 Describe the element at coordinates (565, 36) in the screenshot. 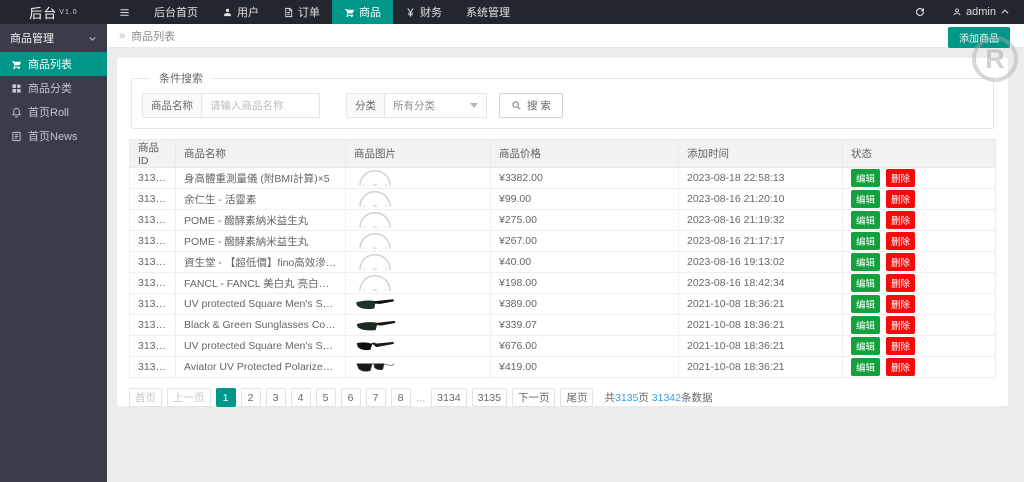

I see `breadcrumb: » 商品列表` at that location.